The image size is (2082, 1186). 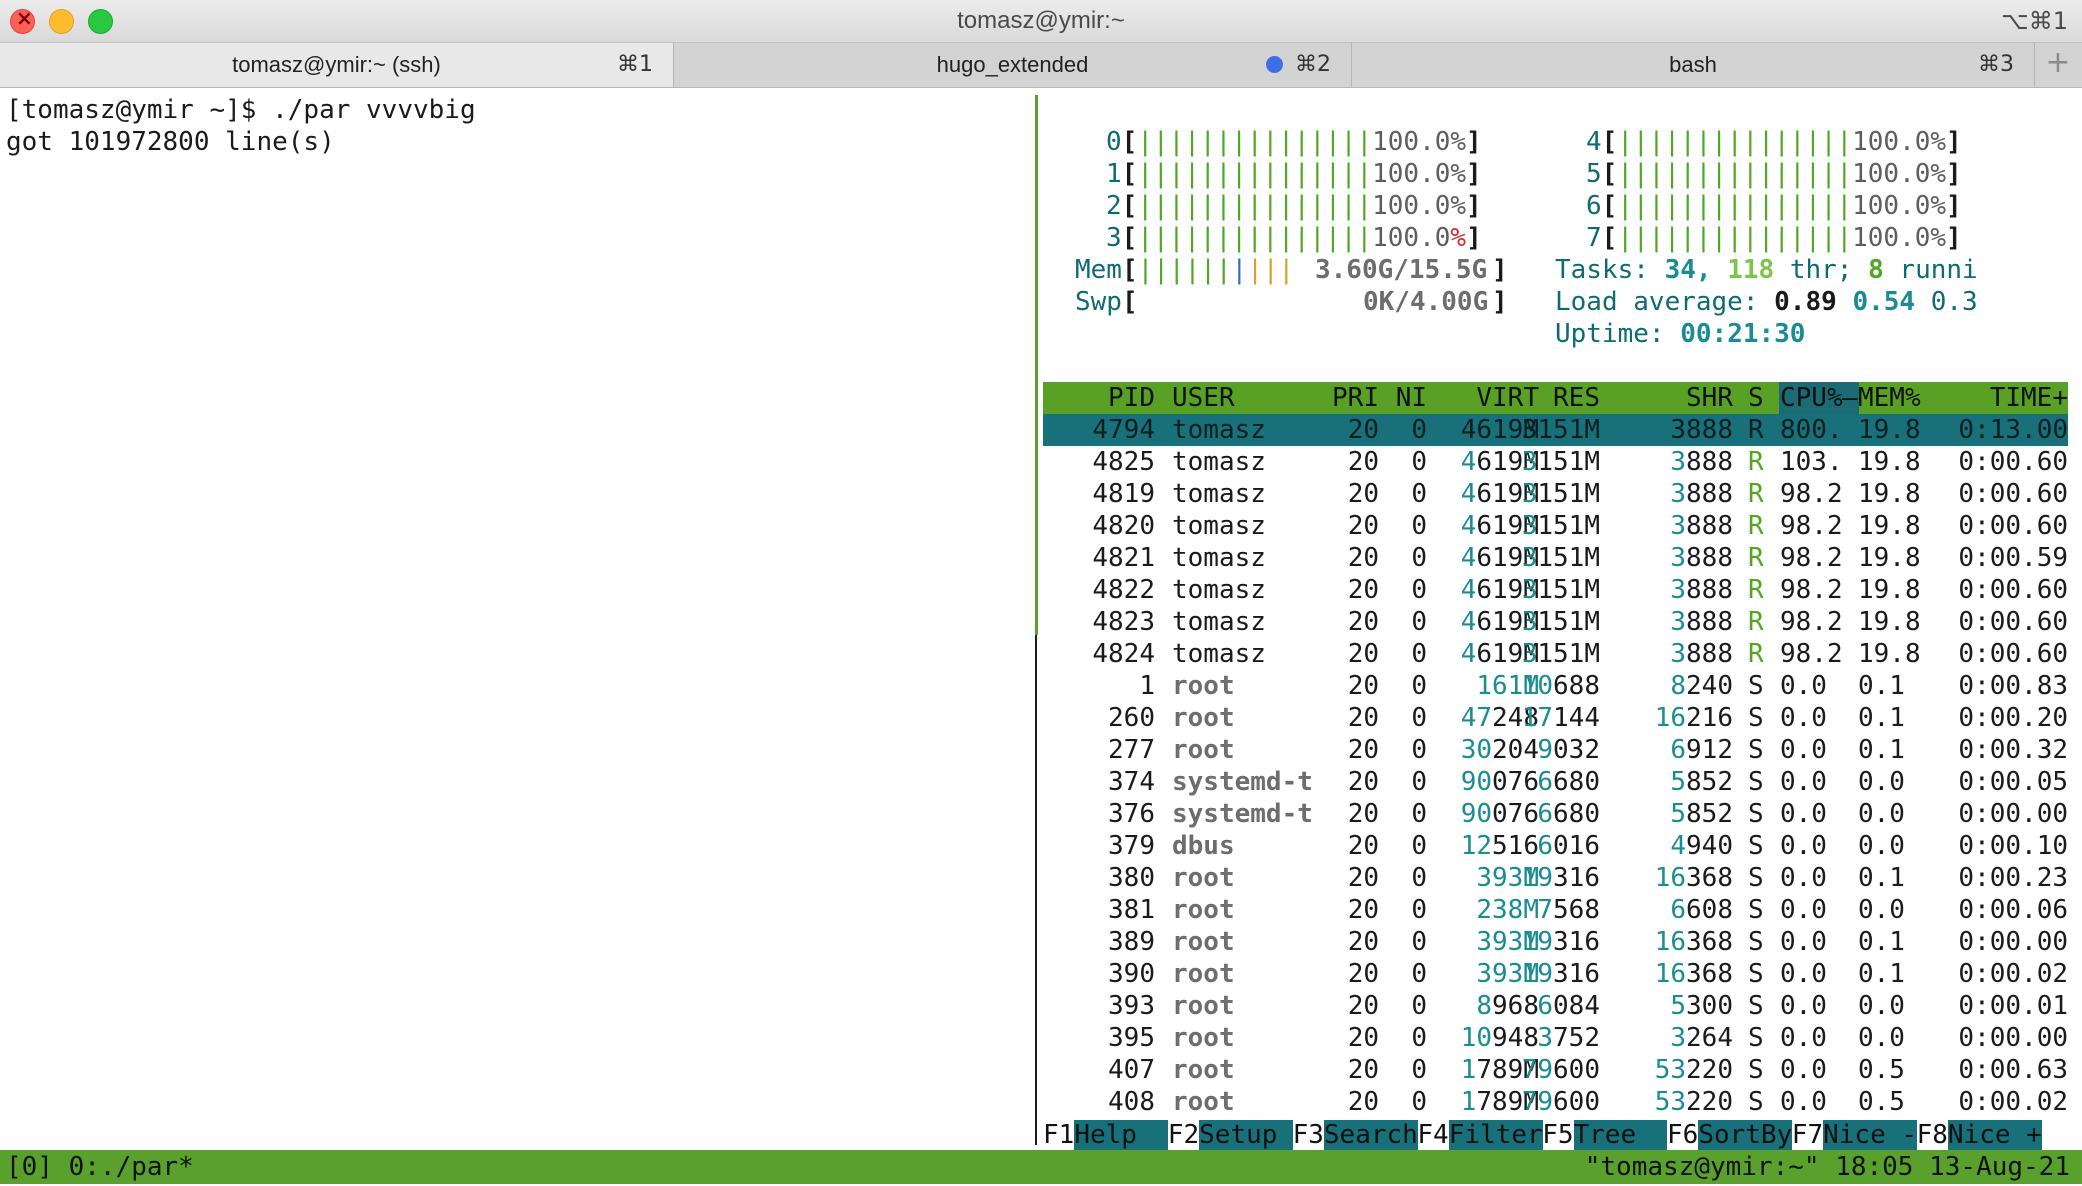 What do you see at coordinates (2013, 590) in the screenshot?
I see `process-cell: 0:00.60` at bounding box center [2013, 590].